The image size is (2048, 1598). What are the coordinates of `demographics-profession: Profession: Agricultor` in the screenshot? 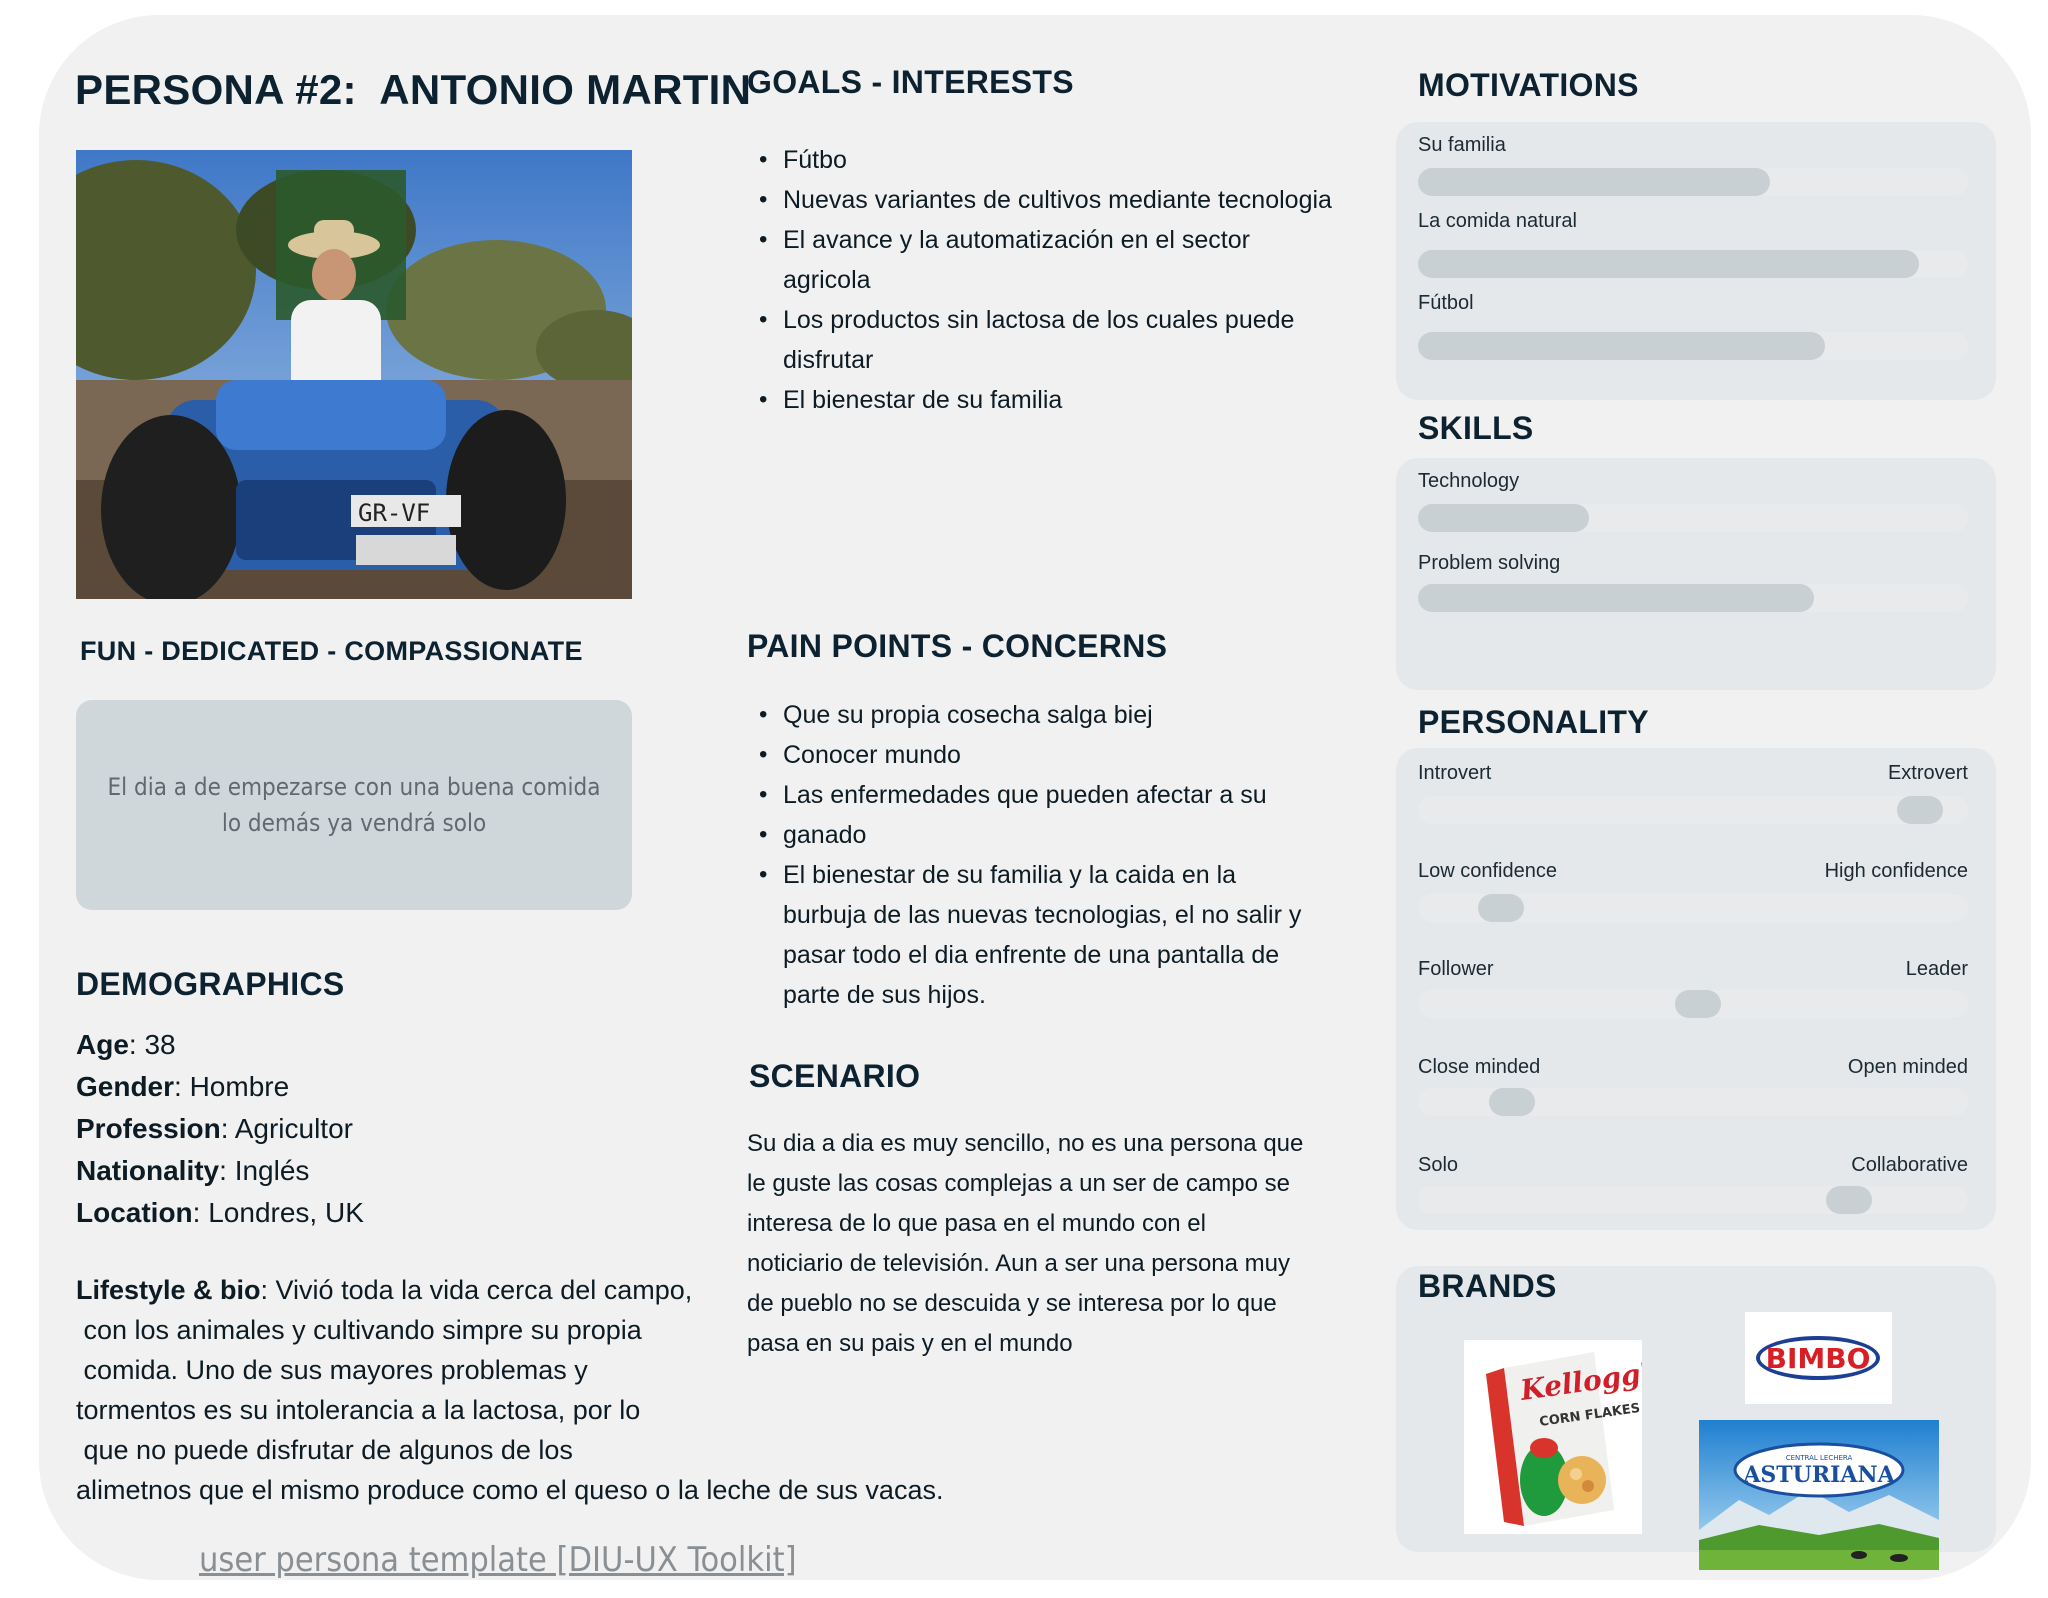 It's located at (214, 1128).